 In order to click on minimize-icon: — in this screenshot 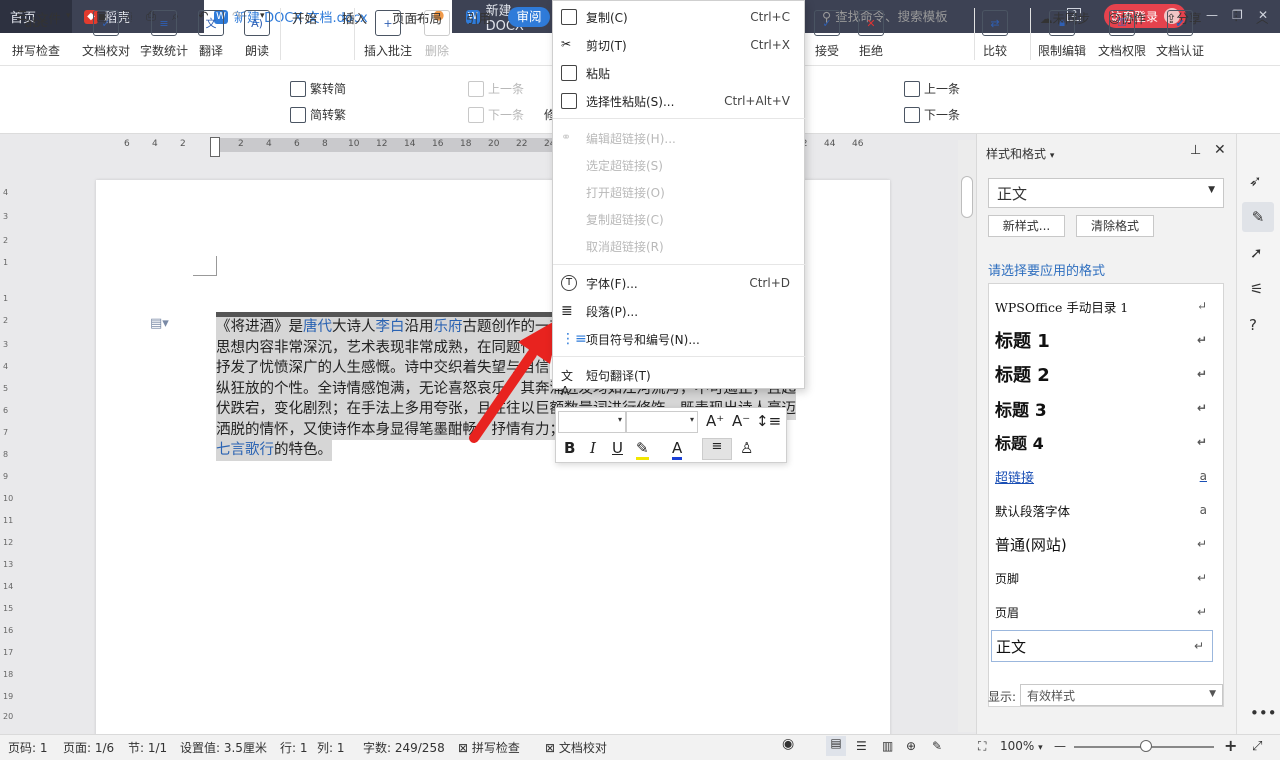, I will do `click(1212, 15)`.